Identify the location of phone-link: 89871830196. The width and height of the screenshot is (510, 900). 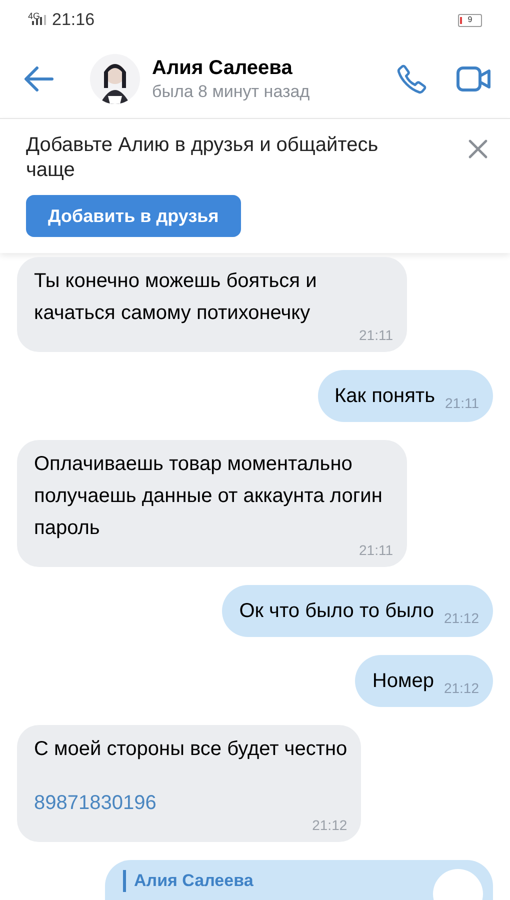
(95, 803).